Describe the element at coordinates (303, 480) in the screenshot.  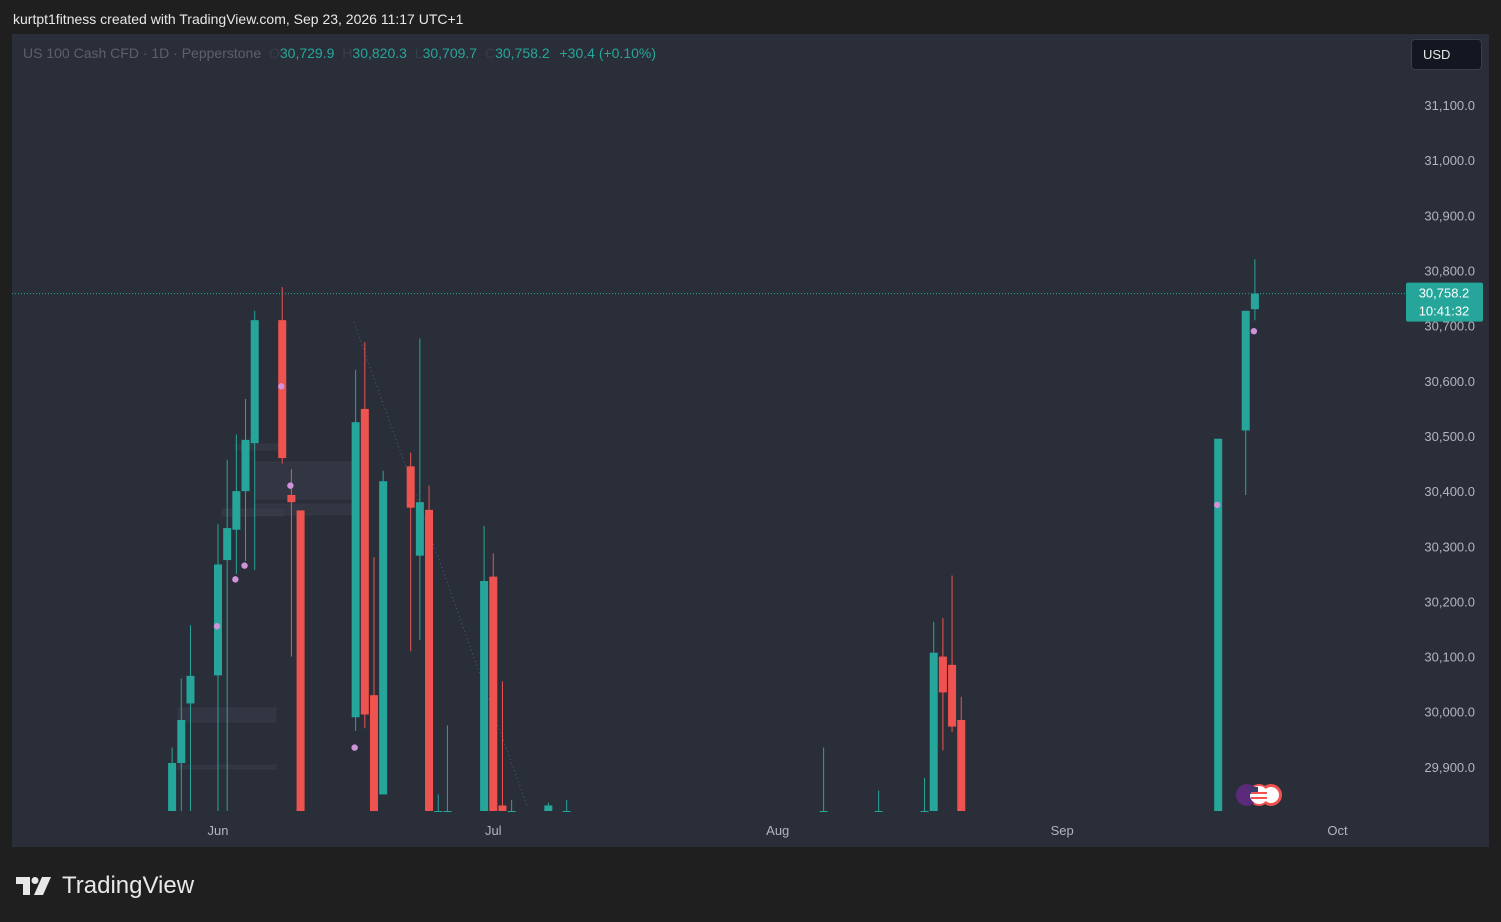
I see `imbalance-zone` at that location.